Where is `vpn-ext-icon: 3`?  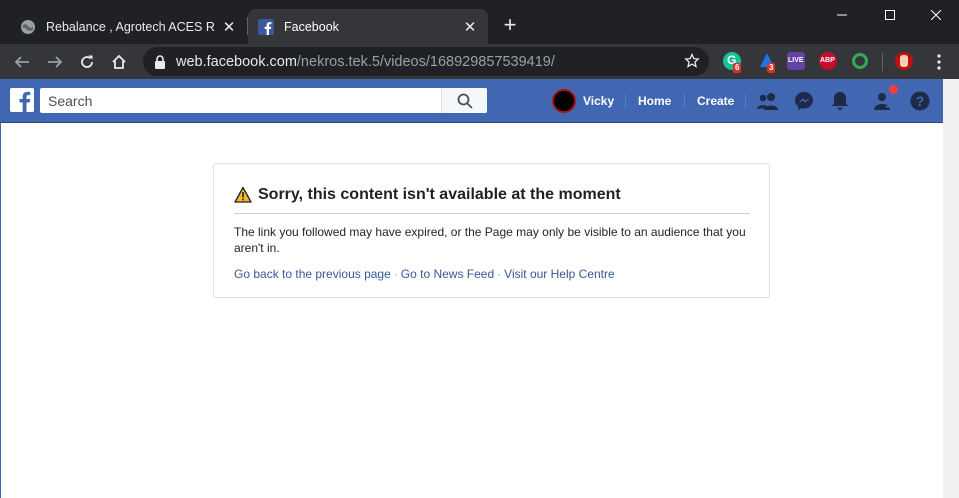 vpn-ext-icon: 3 is located at coordinates (767, 62).